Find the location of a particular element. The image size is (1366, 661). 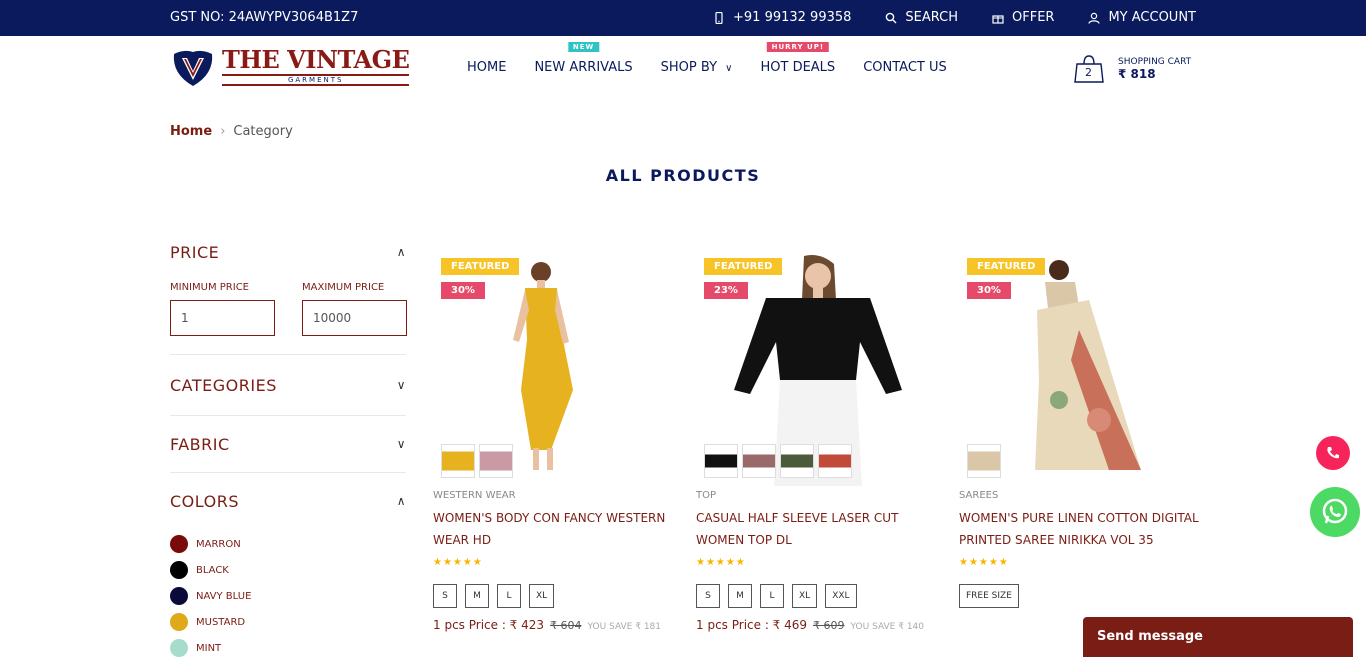

product-price: 1 pcs Price : ₹ 423 ₹ 604 YOU SAVE ₹ 181 is located at coordinates (553, 625).